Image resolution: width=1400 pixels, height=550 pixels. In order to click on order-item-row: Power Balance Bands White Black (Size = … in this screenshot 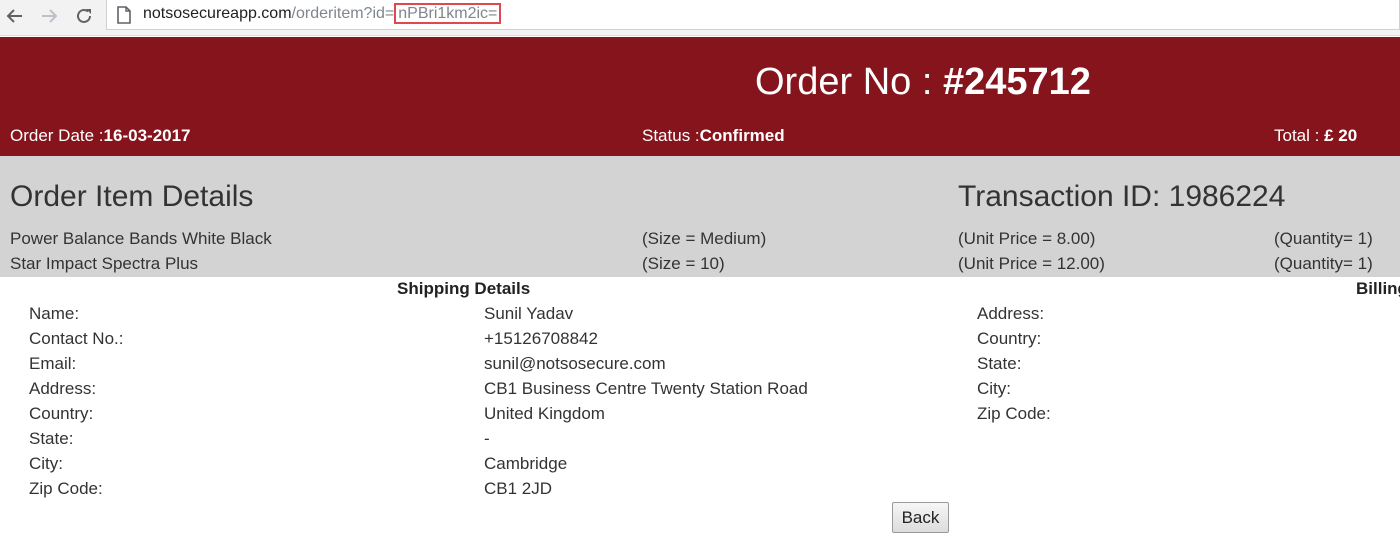, I will do `click(700, 239)`.